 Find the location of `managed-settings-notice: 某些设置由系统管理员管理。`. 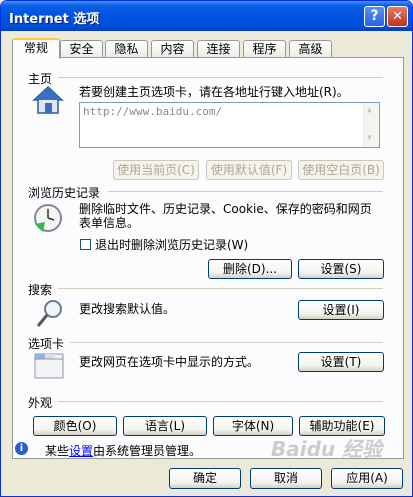

managed-settings-notice: 某些设置由系统管理员管理。 is located at coordinates (123, 450).